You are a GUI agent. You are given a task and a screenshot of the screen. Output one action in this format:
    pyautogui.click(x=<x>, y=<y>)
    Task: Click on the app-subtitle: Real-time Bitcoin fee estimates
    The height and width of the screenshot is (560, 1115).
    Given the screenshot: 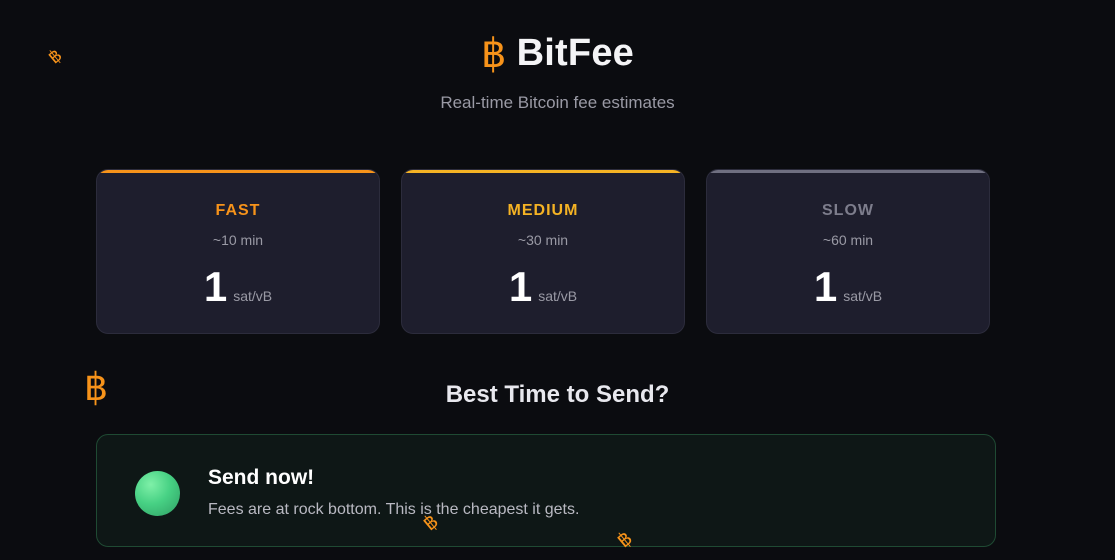 What is the action you would take?
    pyautogui.click(x=557, y=102)
    